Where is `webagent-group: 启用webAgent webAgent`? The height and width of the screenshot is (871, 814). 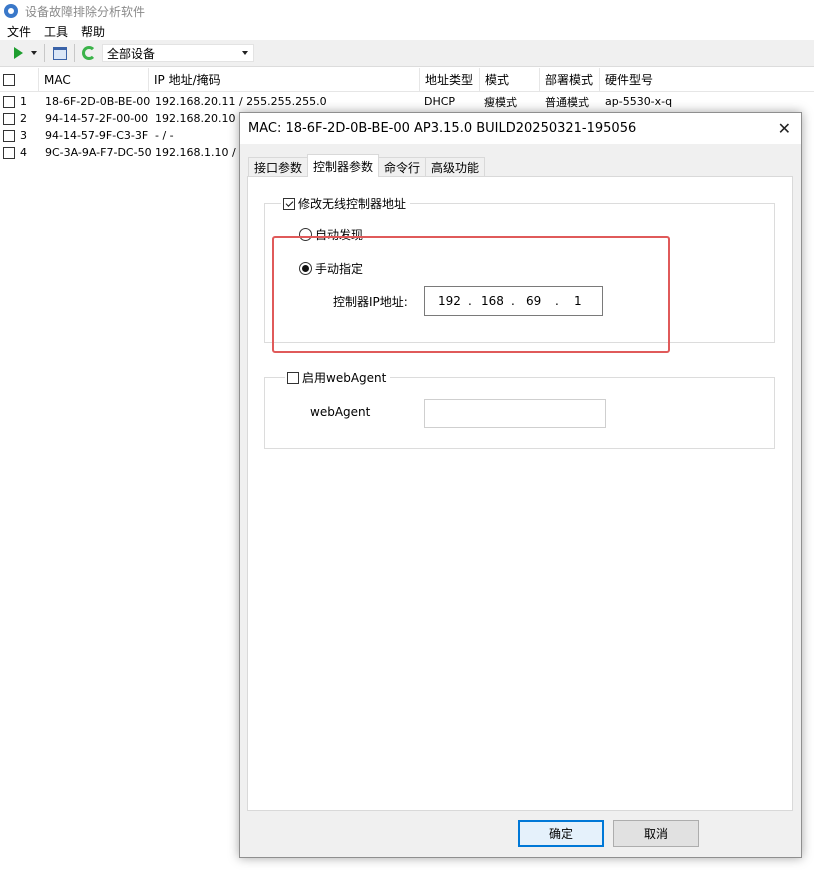 webagent-group: 启用webAgent webAgent is located at coordinates (519, 409).